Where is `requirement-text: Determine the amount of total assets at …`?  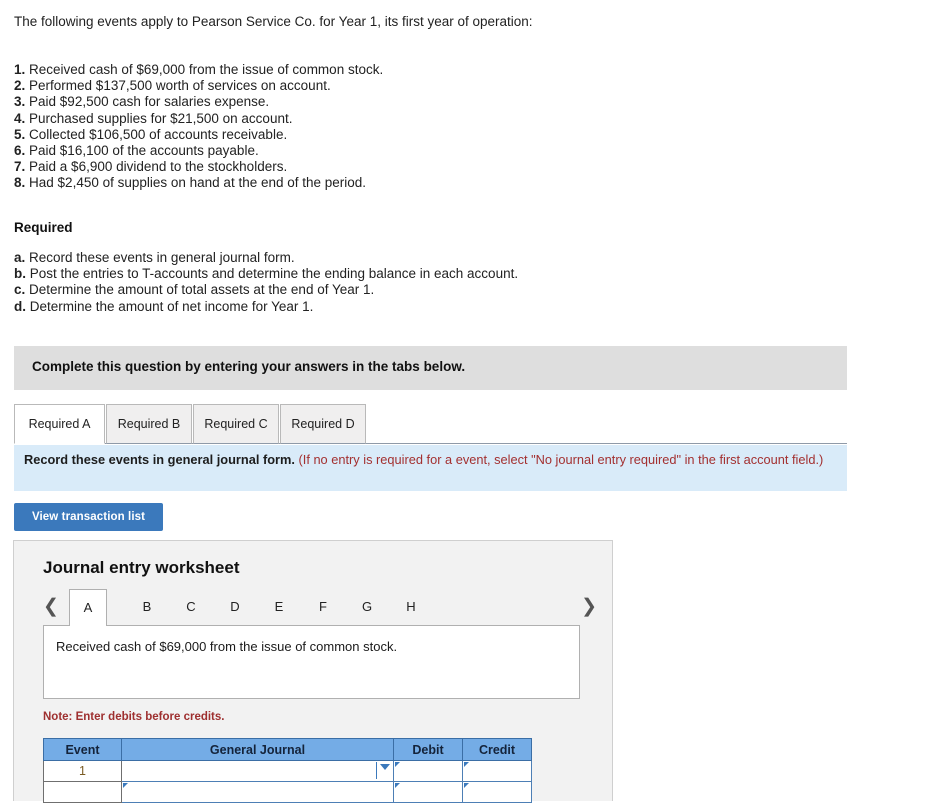 requirement-text: Determine the amount of total assets at … is located at coordinates (202, 290).